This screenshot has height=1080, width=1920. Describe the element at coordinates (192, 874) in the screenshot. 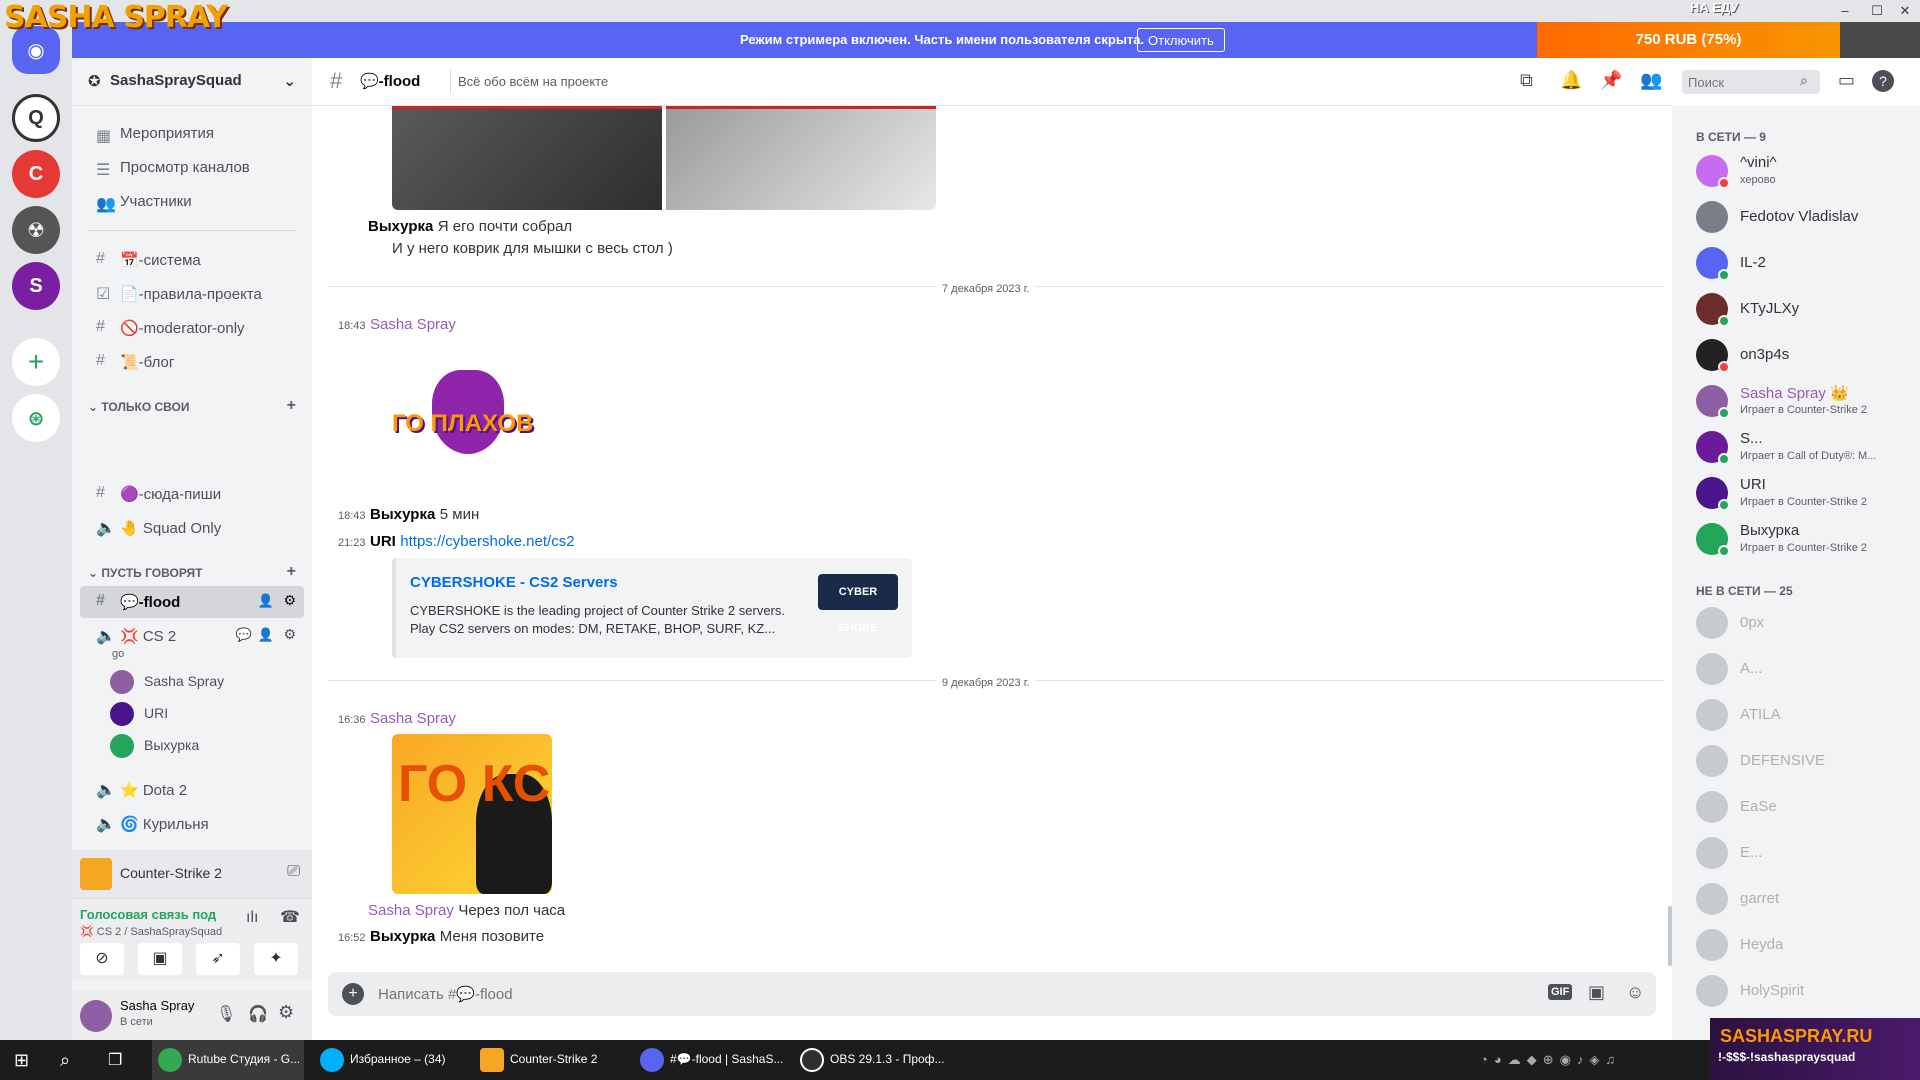

I see `activity-panel: Counter-Strike 2 ⎚` at that location.